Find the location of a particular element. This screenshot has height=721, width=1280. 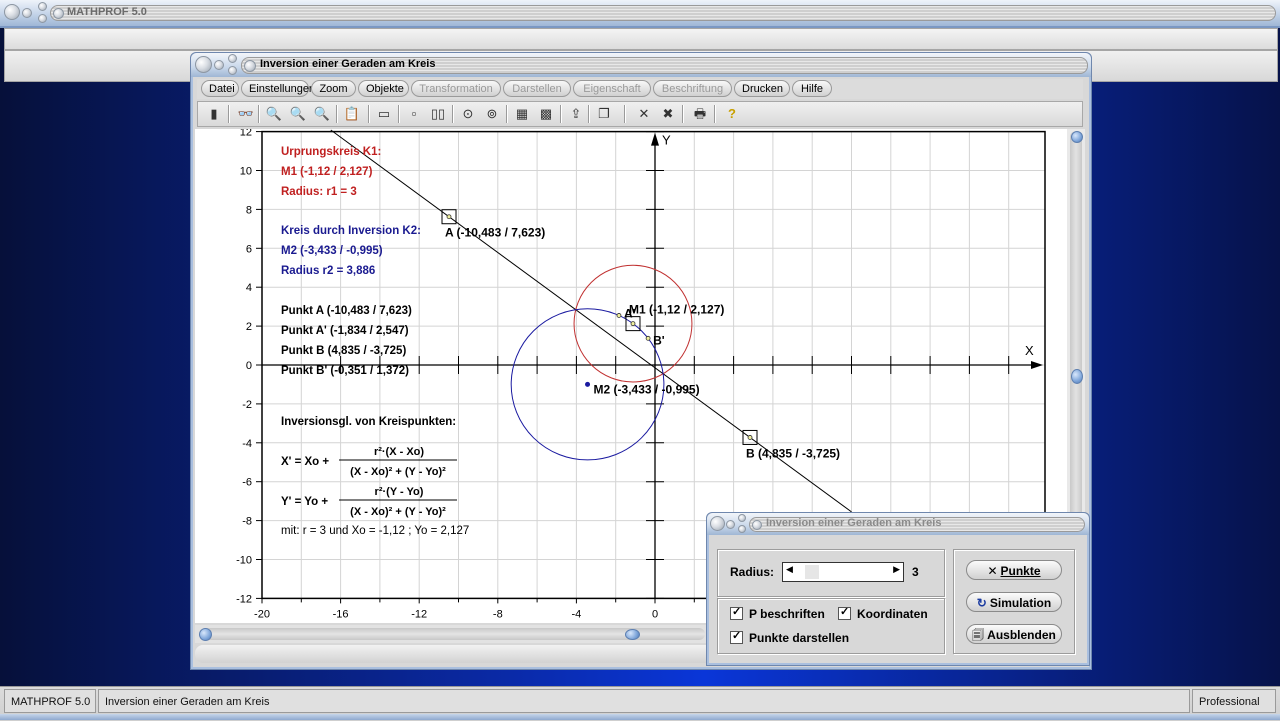

radius-group: Radius: ◀ ▶ 3 is located at coordinates (831, 573).